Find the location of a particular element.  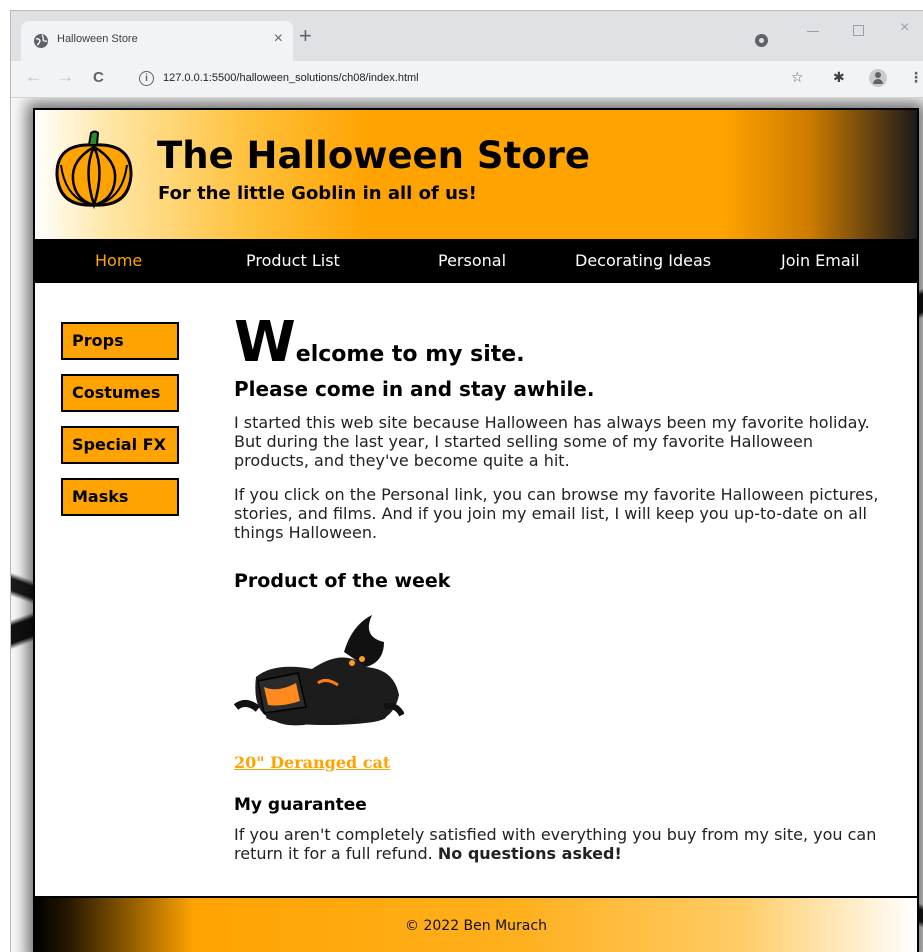

sidebar-link-special-fx: Special FX is located at coordinates (120, 445).